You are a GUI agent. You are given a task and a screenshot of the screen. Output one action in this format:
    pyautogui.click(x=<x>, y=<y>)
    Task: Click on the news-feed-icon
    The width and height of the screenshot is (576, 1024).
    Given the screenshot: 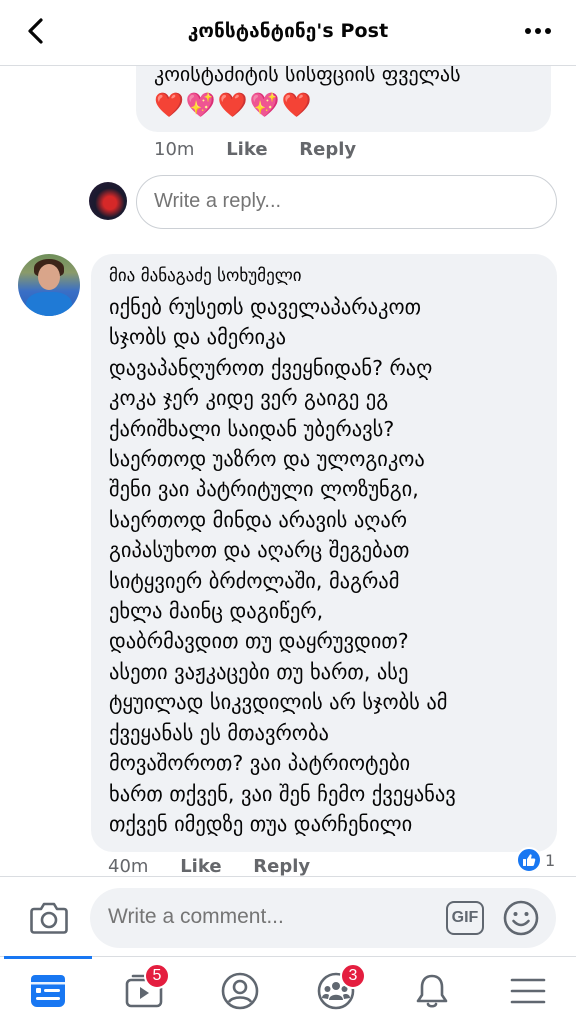 What is the action you would take?
    pyautogui.click(x=48, y=991)
    